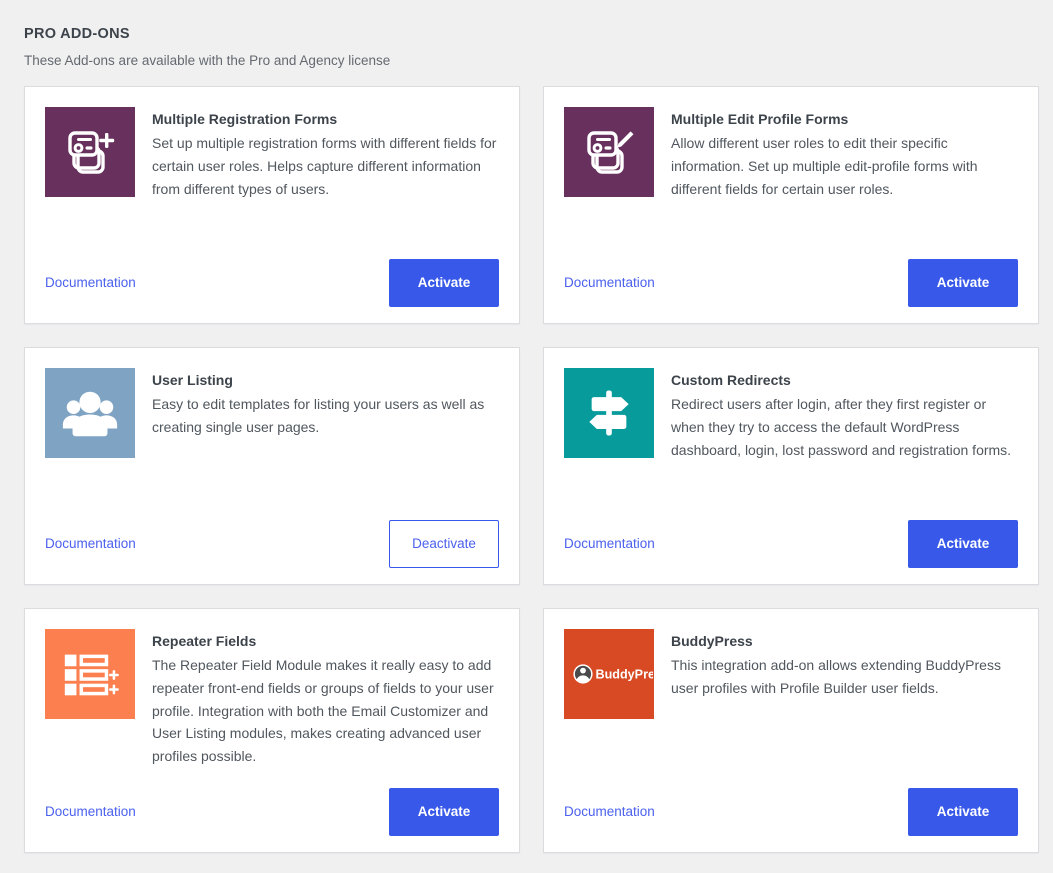  Describe the element at coordinates (204, 640) in the screenshot. I see `addon-title: Repeater Fields` at that location.